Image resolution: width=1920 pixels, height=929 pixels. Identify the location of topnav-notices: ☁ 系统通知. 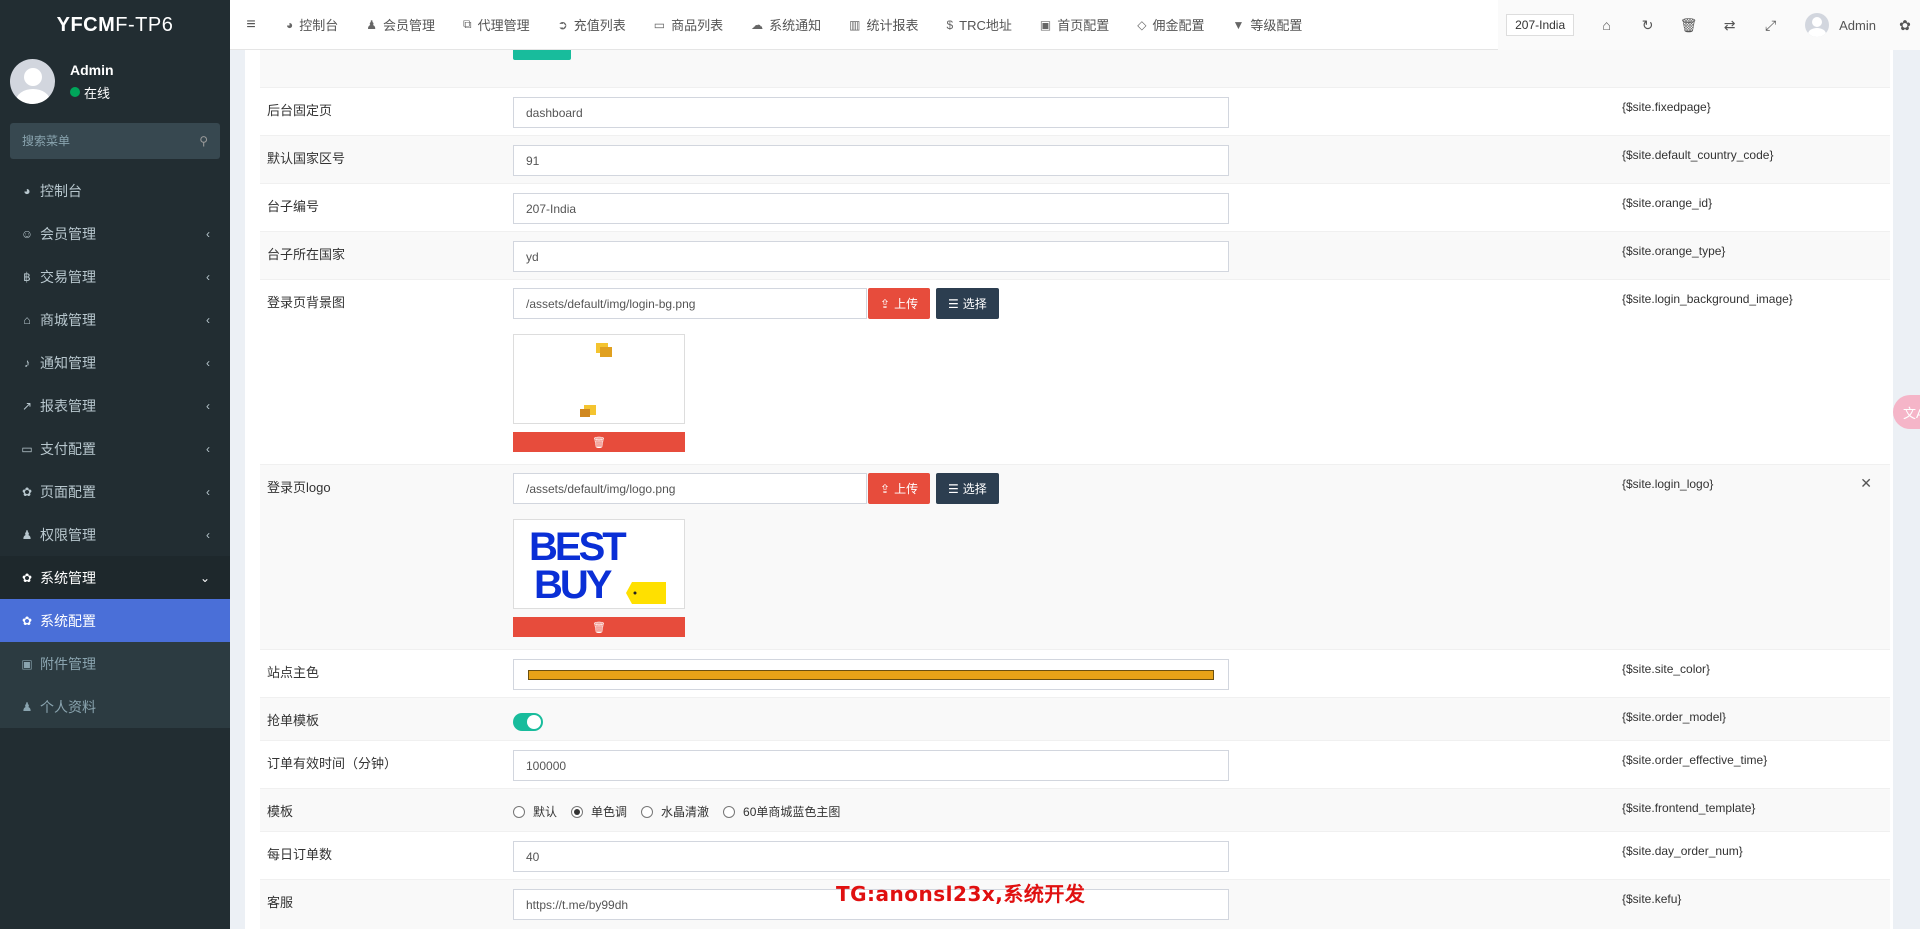
(786, 24).